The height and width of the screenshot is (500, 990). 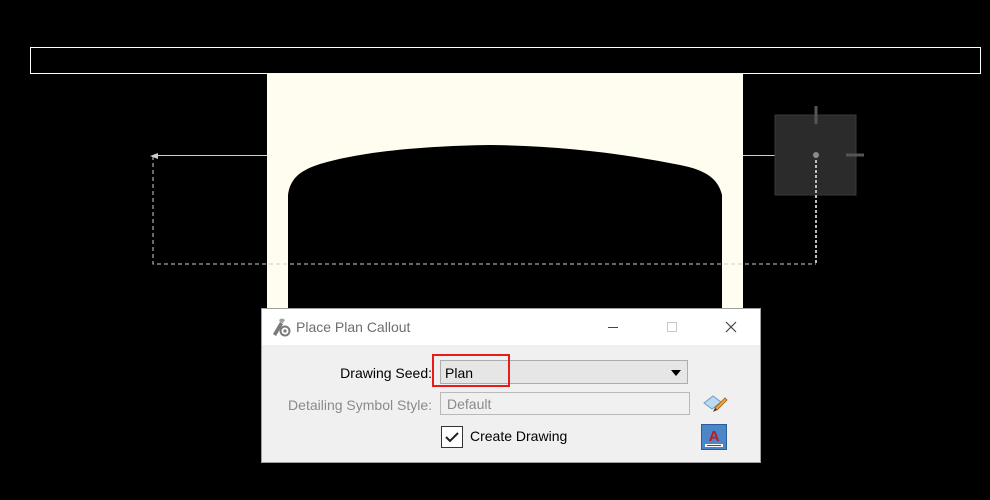 I want to click on dialog-titlebar: Place Plan Callout, so click(x=511, y=327).